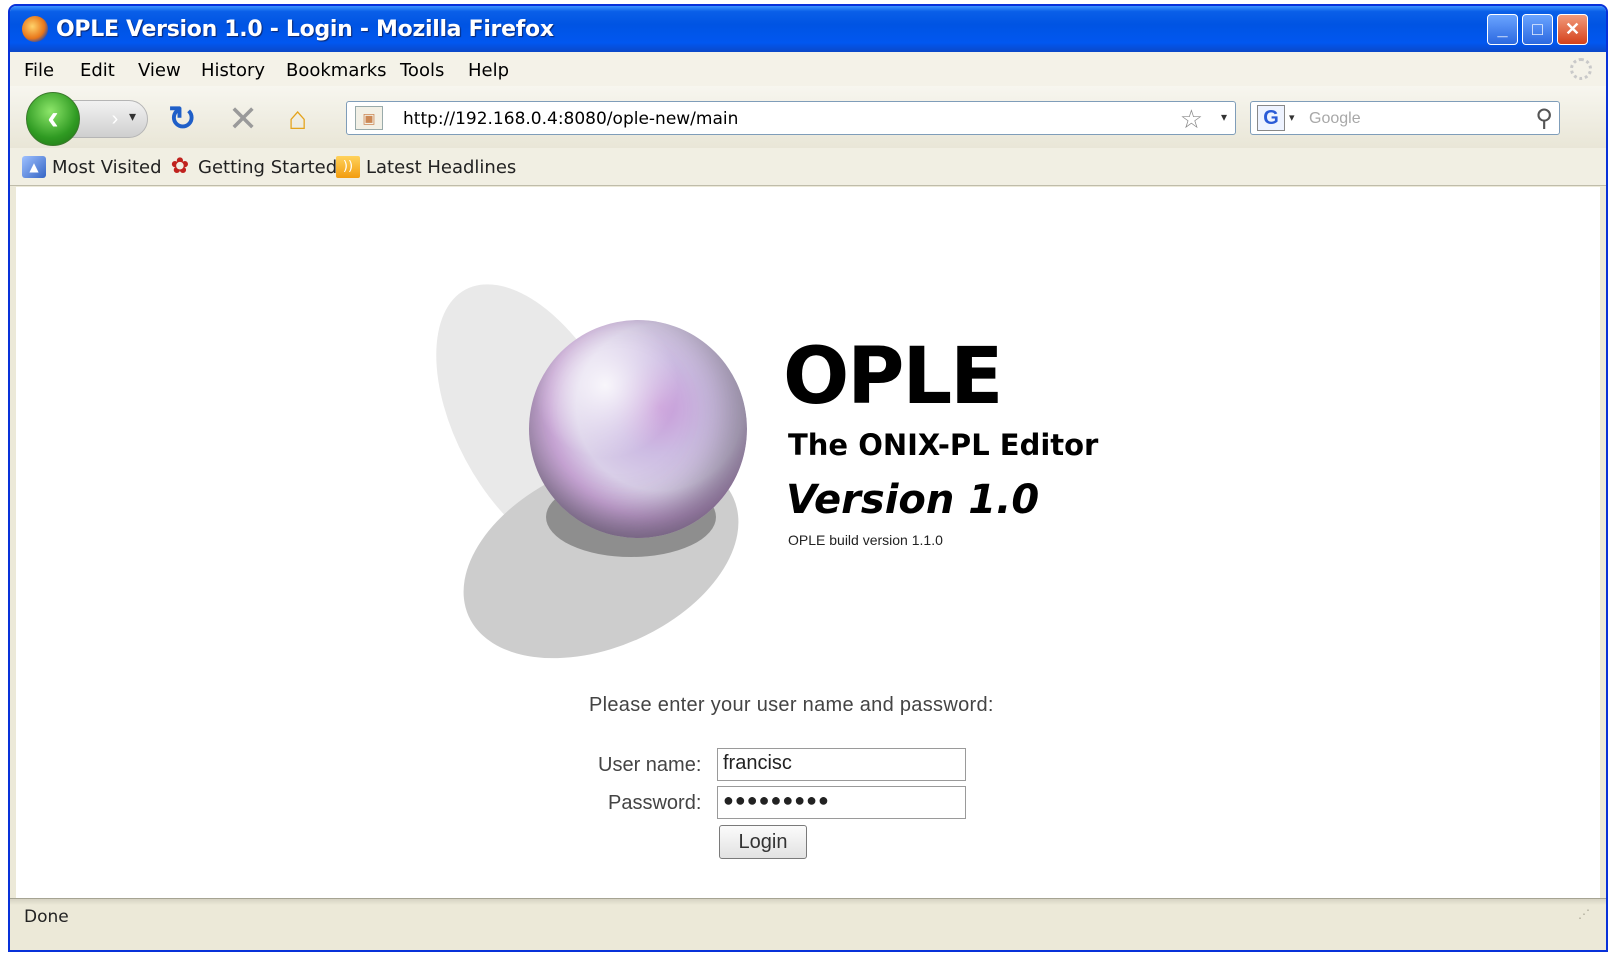  I want to click on bookmark-getting-started: ✿ Getting Started, so click(252, 167).